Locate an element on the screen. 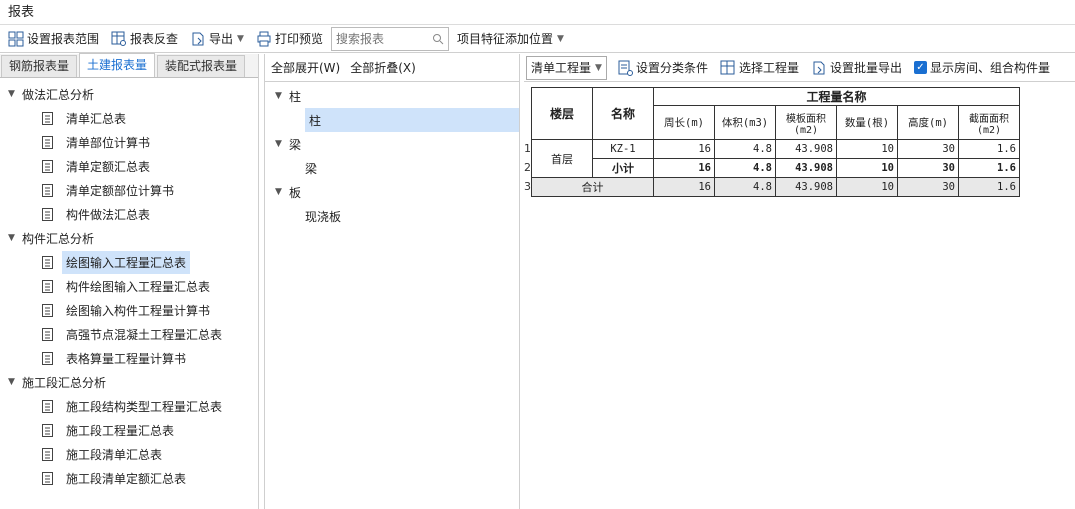  total-label-cell: 合计 is located at coordinates (592, 187).